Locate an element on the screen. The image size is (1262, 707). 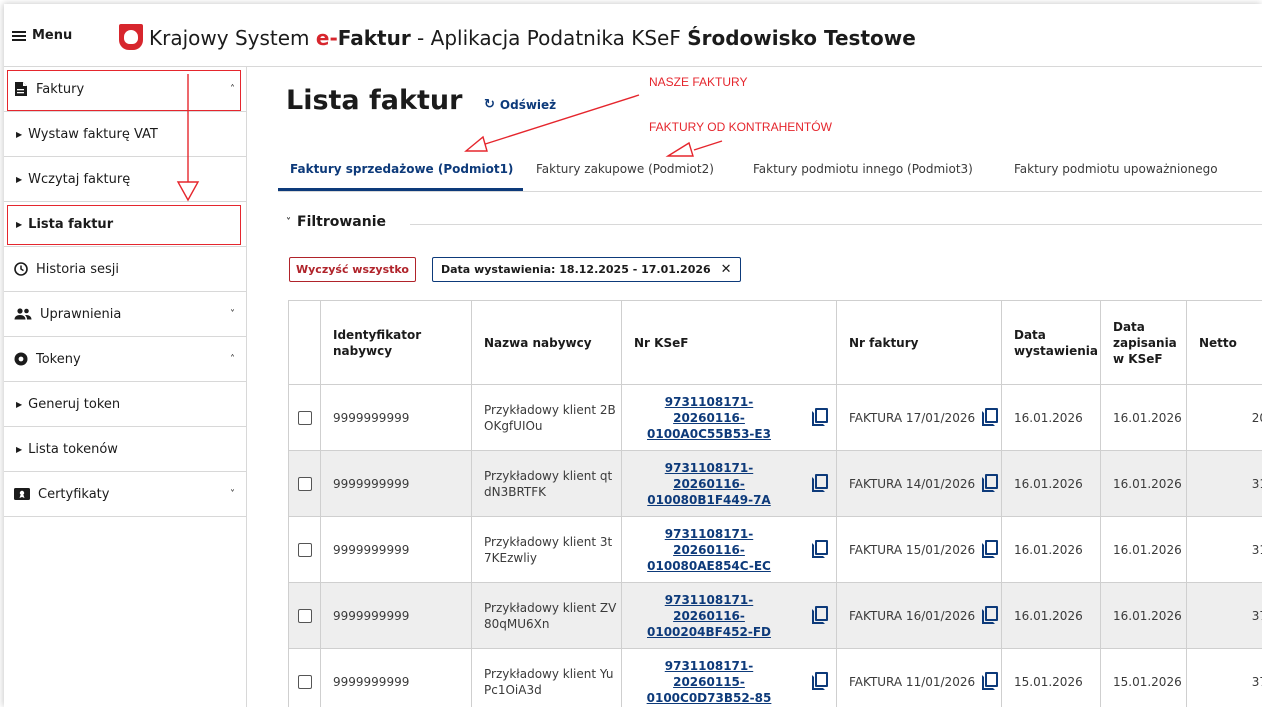
sidebar-item-historia-sesji: Historia sesji is located at coordinates (125, 269).